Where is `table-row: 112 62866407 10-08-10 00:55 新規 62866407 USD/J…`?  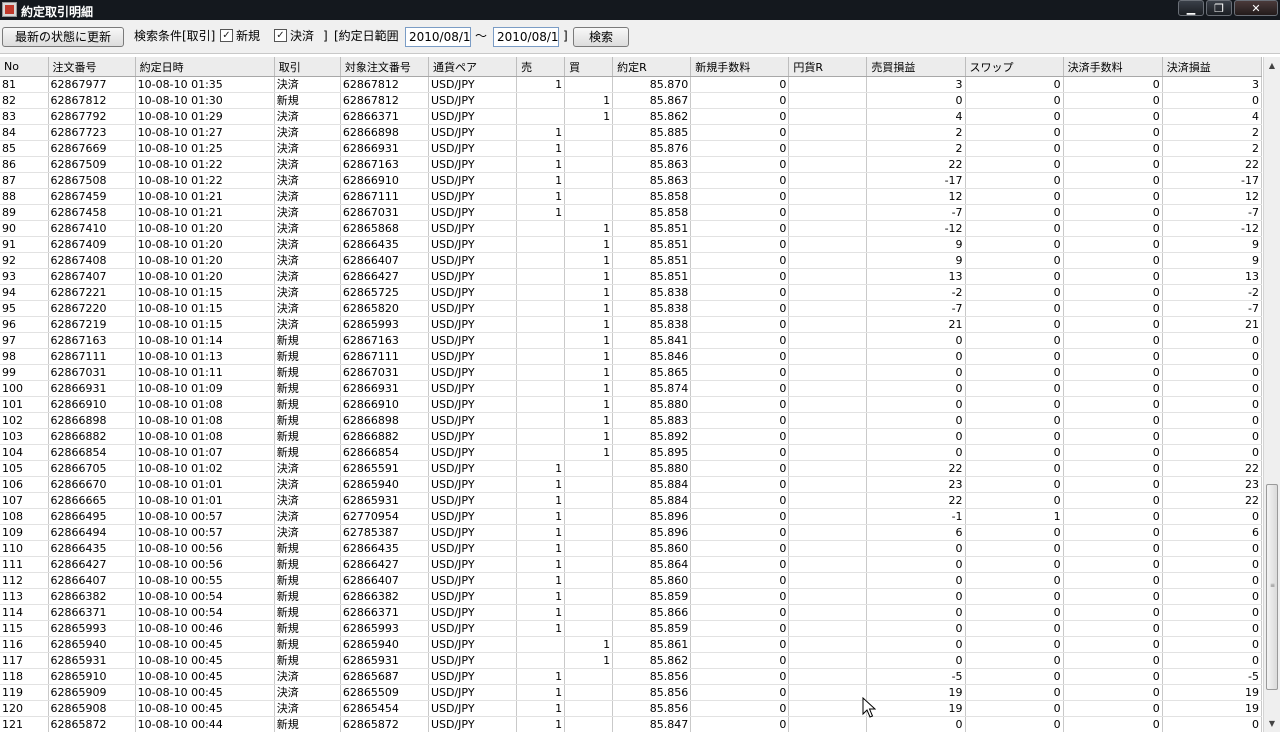 table-row: 112 62866407 10-08-10 00:55 新規 62866407 USD/J… is located at coordinates (631, 580).